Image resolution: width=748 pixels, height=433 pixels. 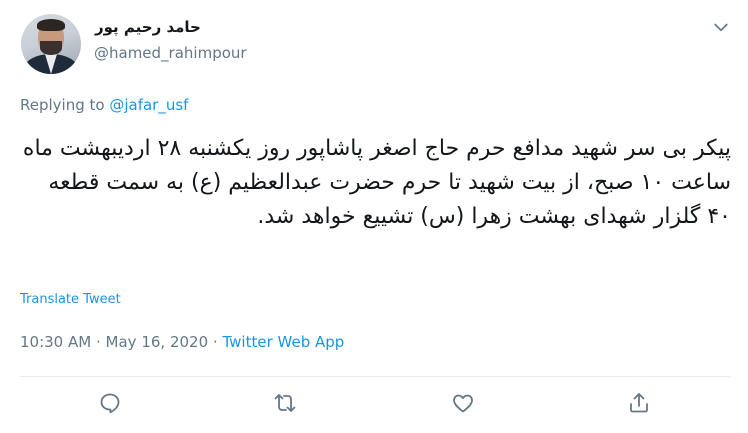 I want to click on user-avatar, so click(x=51, y=44).